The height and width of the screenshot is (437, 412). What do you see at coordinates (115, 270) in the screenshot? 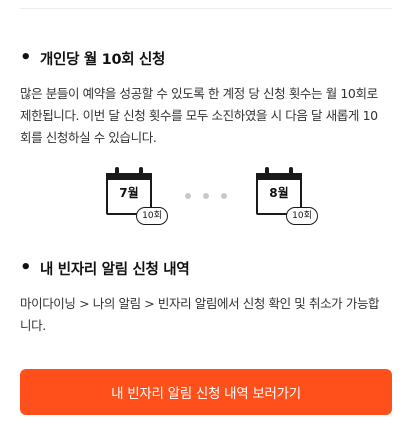
I see `alert-history-title: 내 빈자리 알림 신청 내역` at bounding box center [115, 270].